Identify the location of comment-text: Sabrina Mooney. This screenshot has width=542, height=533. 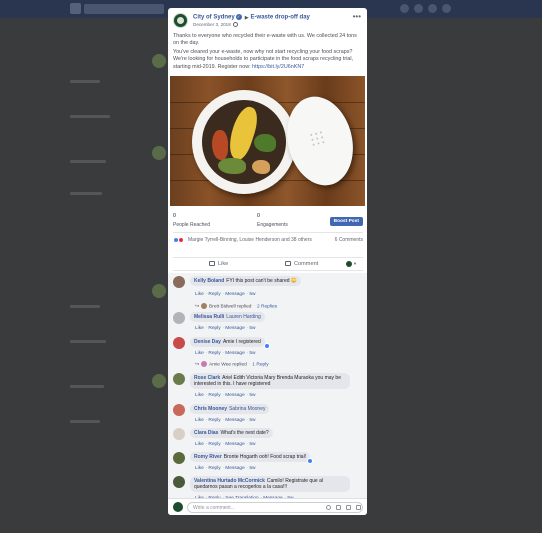
(247, 409).